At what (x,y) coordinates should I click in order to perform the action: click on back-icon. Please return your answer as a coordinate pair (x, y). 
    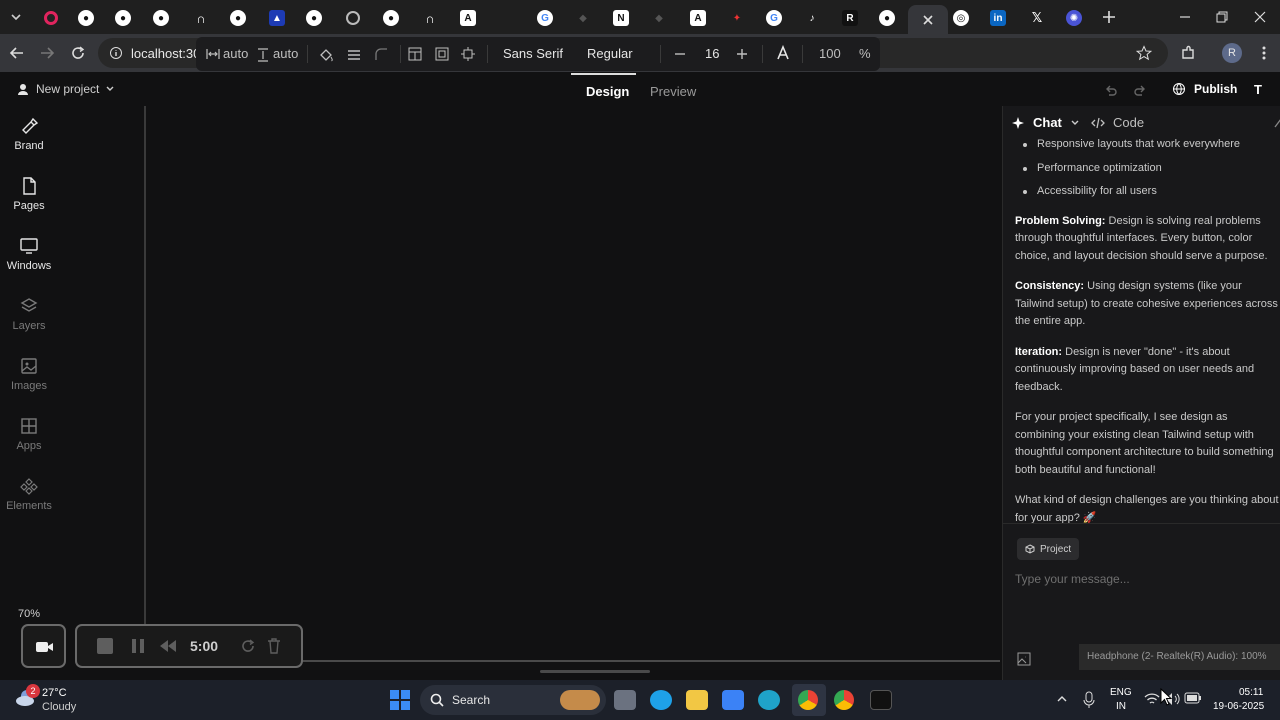
    Looking at the image, I should click on (17, 53).